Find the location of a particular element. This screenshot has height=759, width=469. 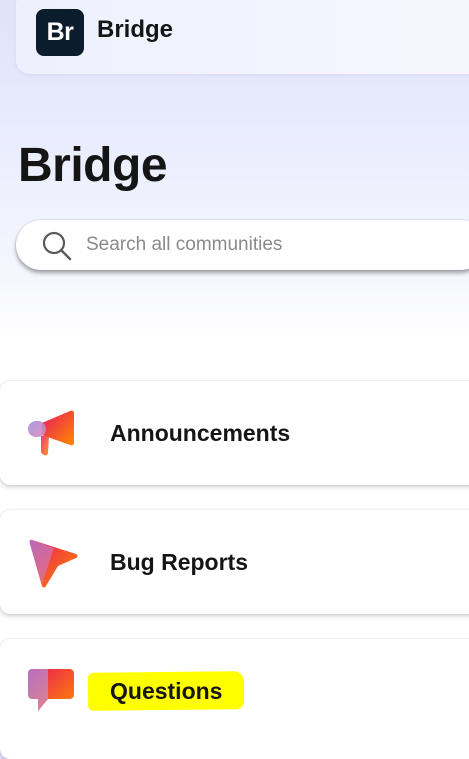

category-card-announcements: Announcements is located at coordinates (234, 433).